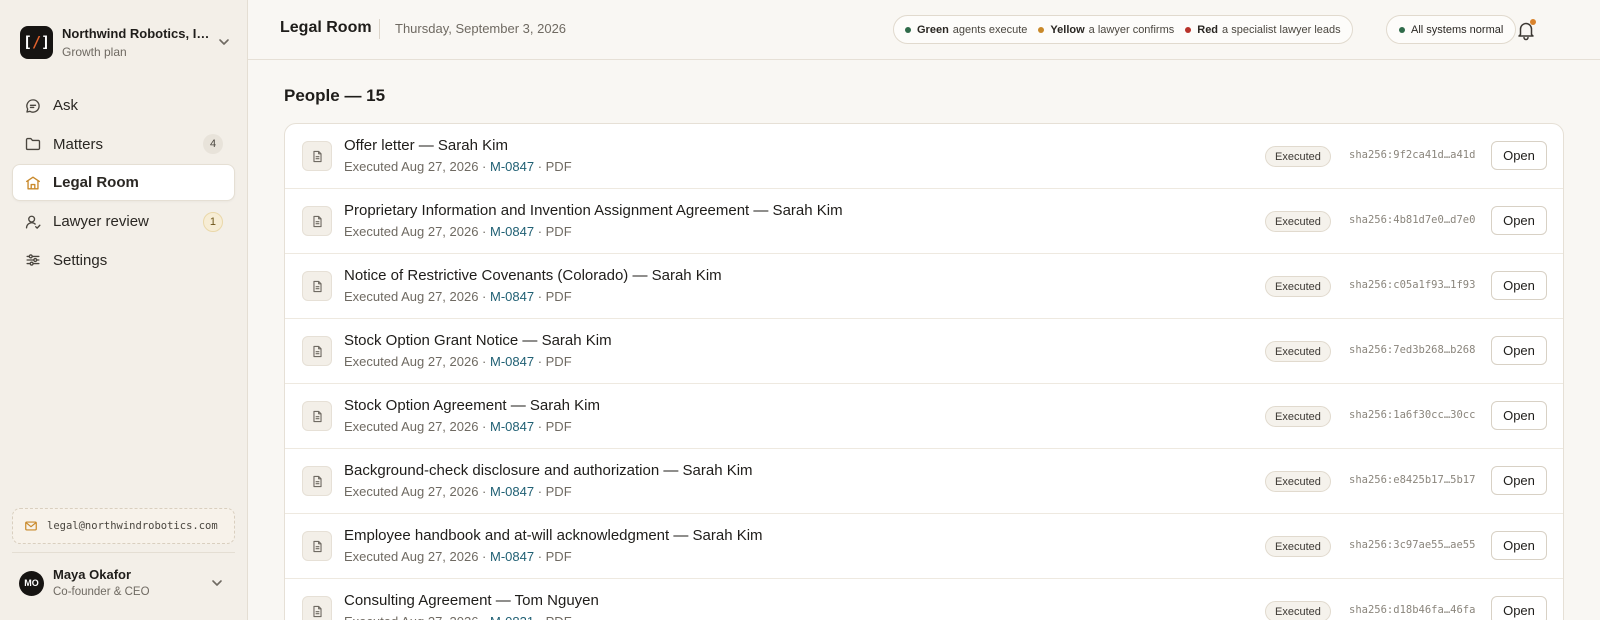 This screenshot has width=1600, height=620. I want to click on section-title: People — 15, so click(335, 95).